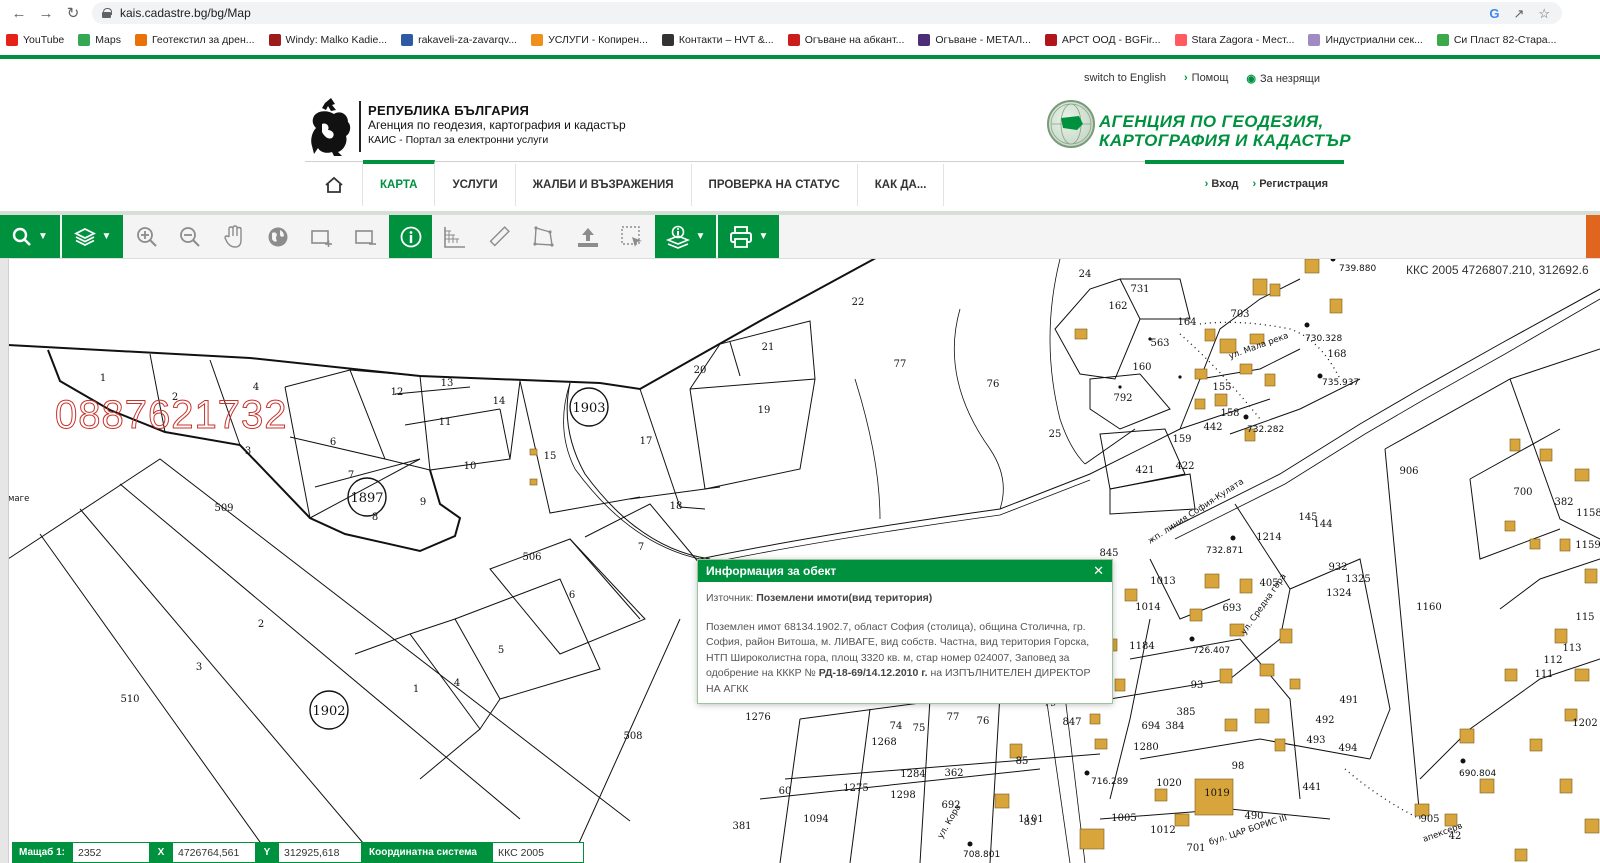  I want to click on zoom-in-icon, so click(147, 236).